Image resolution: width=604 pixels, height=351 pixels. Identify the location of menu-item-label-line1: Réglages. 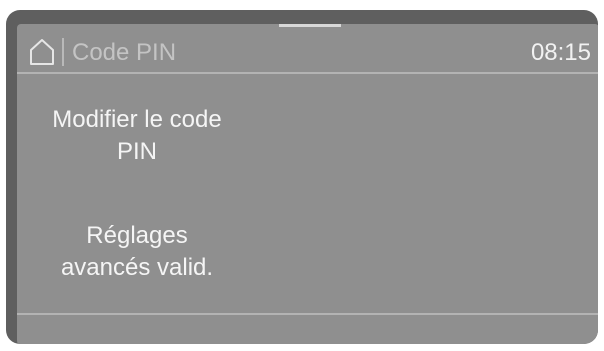
(137, 235).